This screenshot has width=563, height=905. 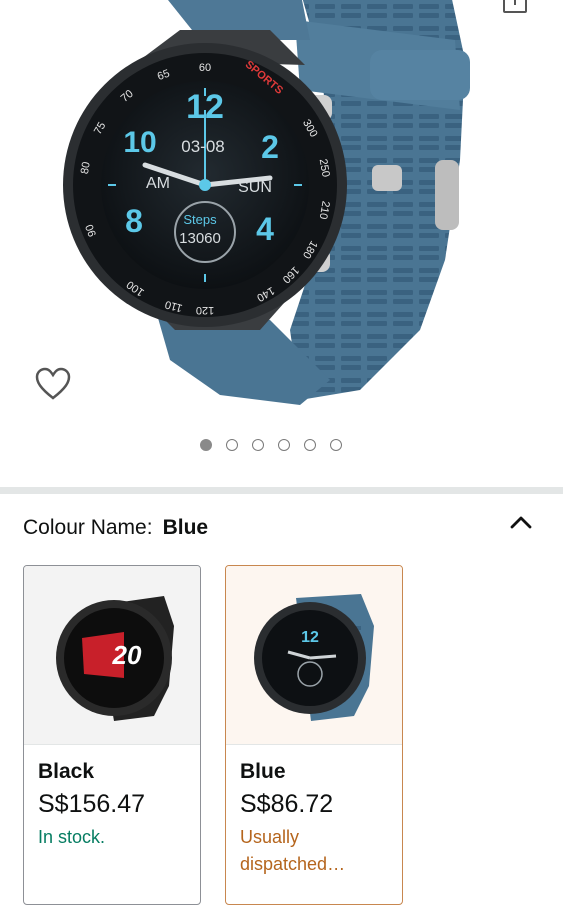 I want to click on face-steps-value: 13060, so click(x=200, y=238).